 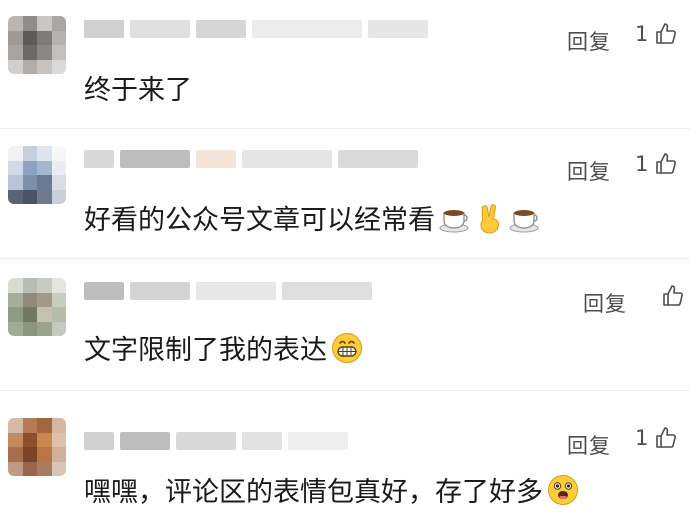 What do you see at coordinates (563, 489) in the screenshot?
I see `tongue-face-emoji` at bounding box center [563, 489].